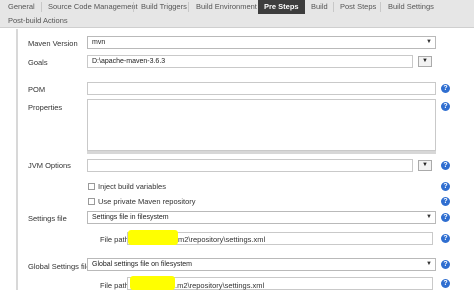 This screenshot has width=474, height=290. Describe the element at coordinates (164, 7) in the screenshot. I see `tab-build-triggers: Build Triggers` at that location.